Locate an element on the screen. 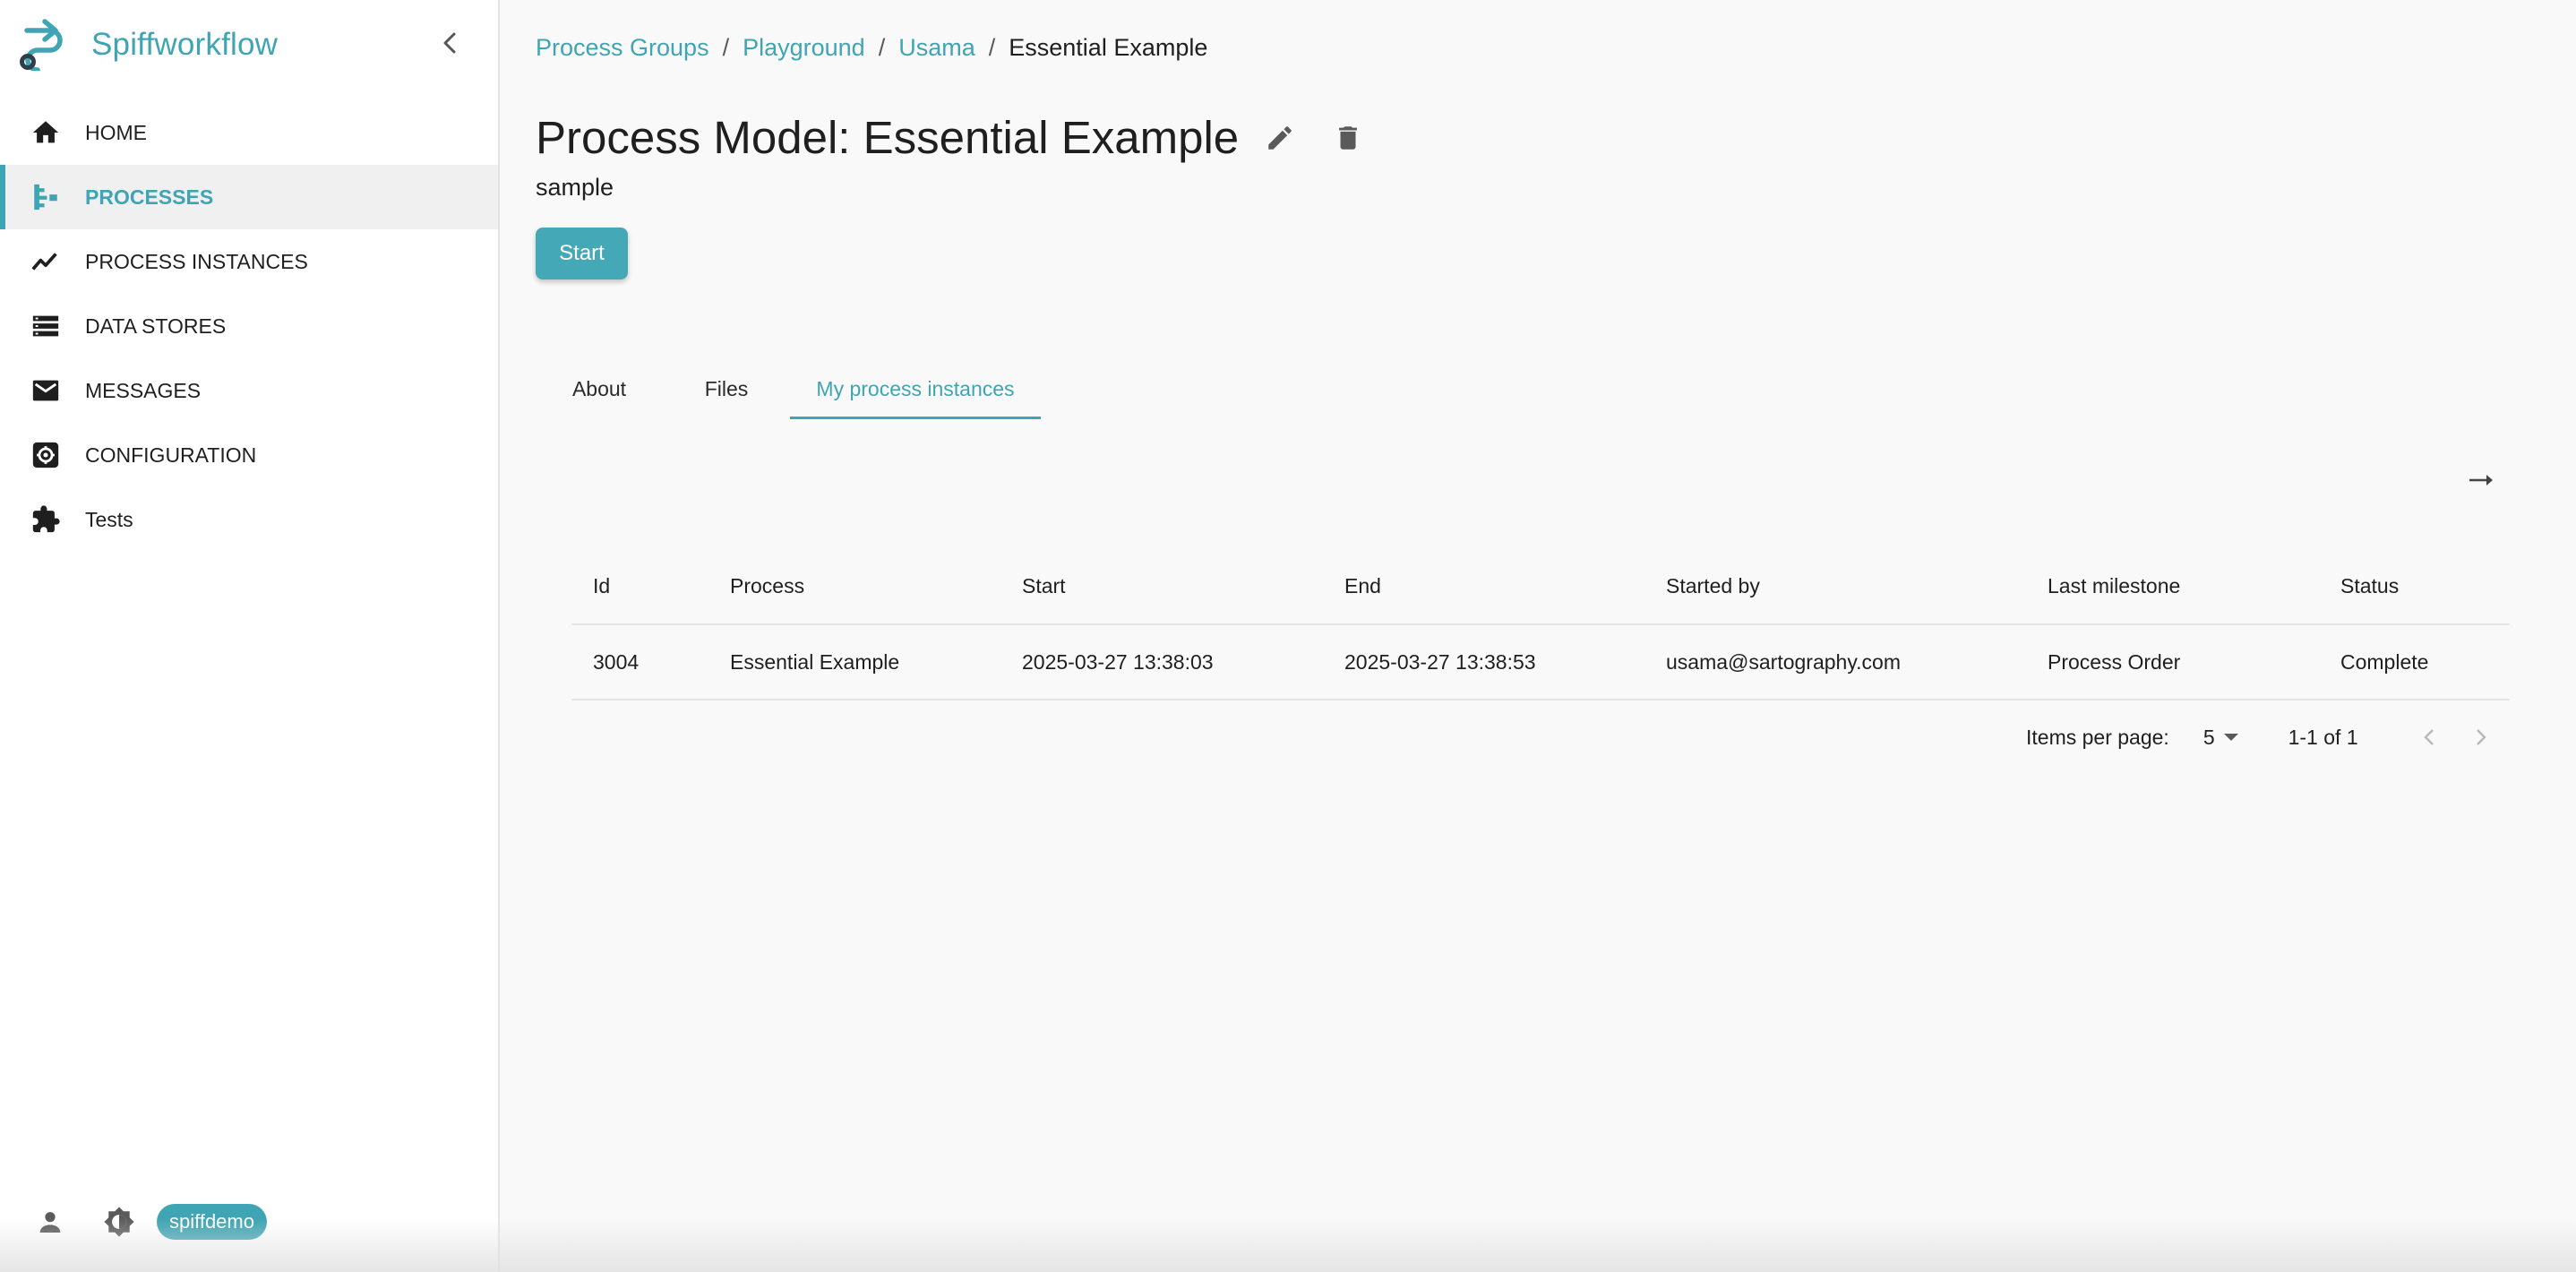 This screenshot has width=2576, height=1272. tab-files: Files is located at coordinates (726, 389).